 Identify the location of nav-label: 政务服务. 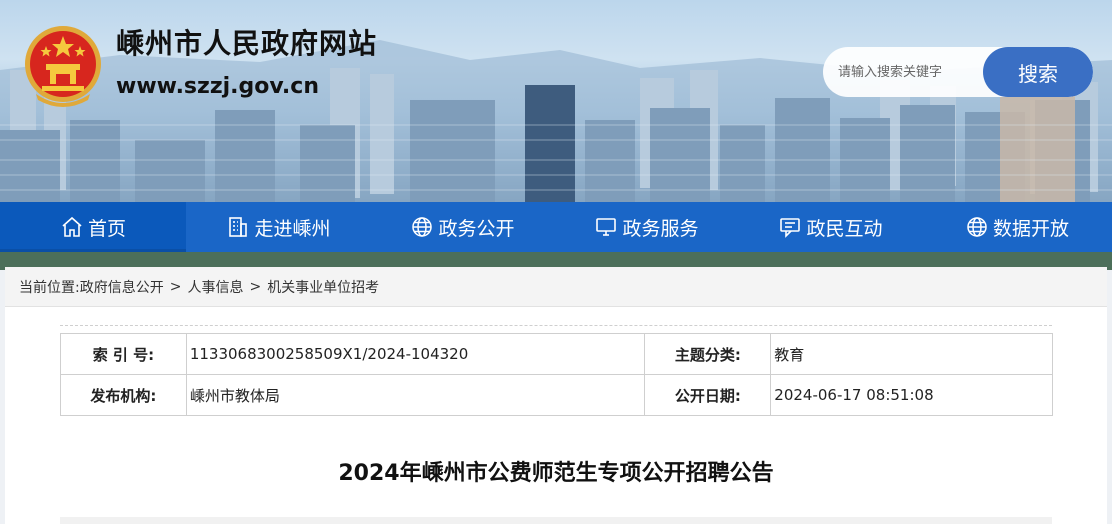
(660, 228).